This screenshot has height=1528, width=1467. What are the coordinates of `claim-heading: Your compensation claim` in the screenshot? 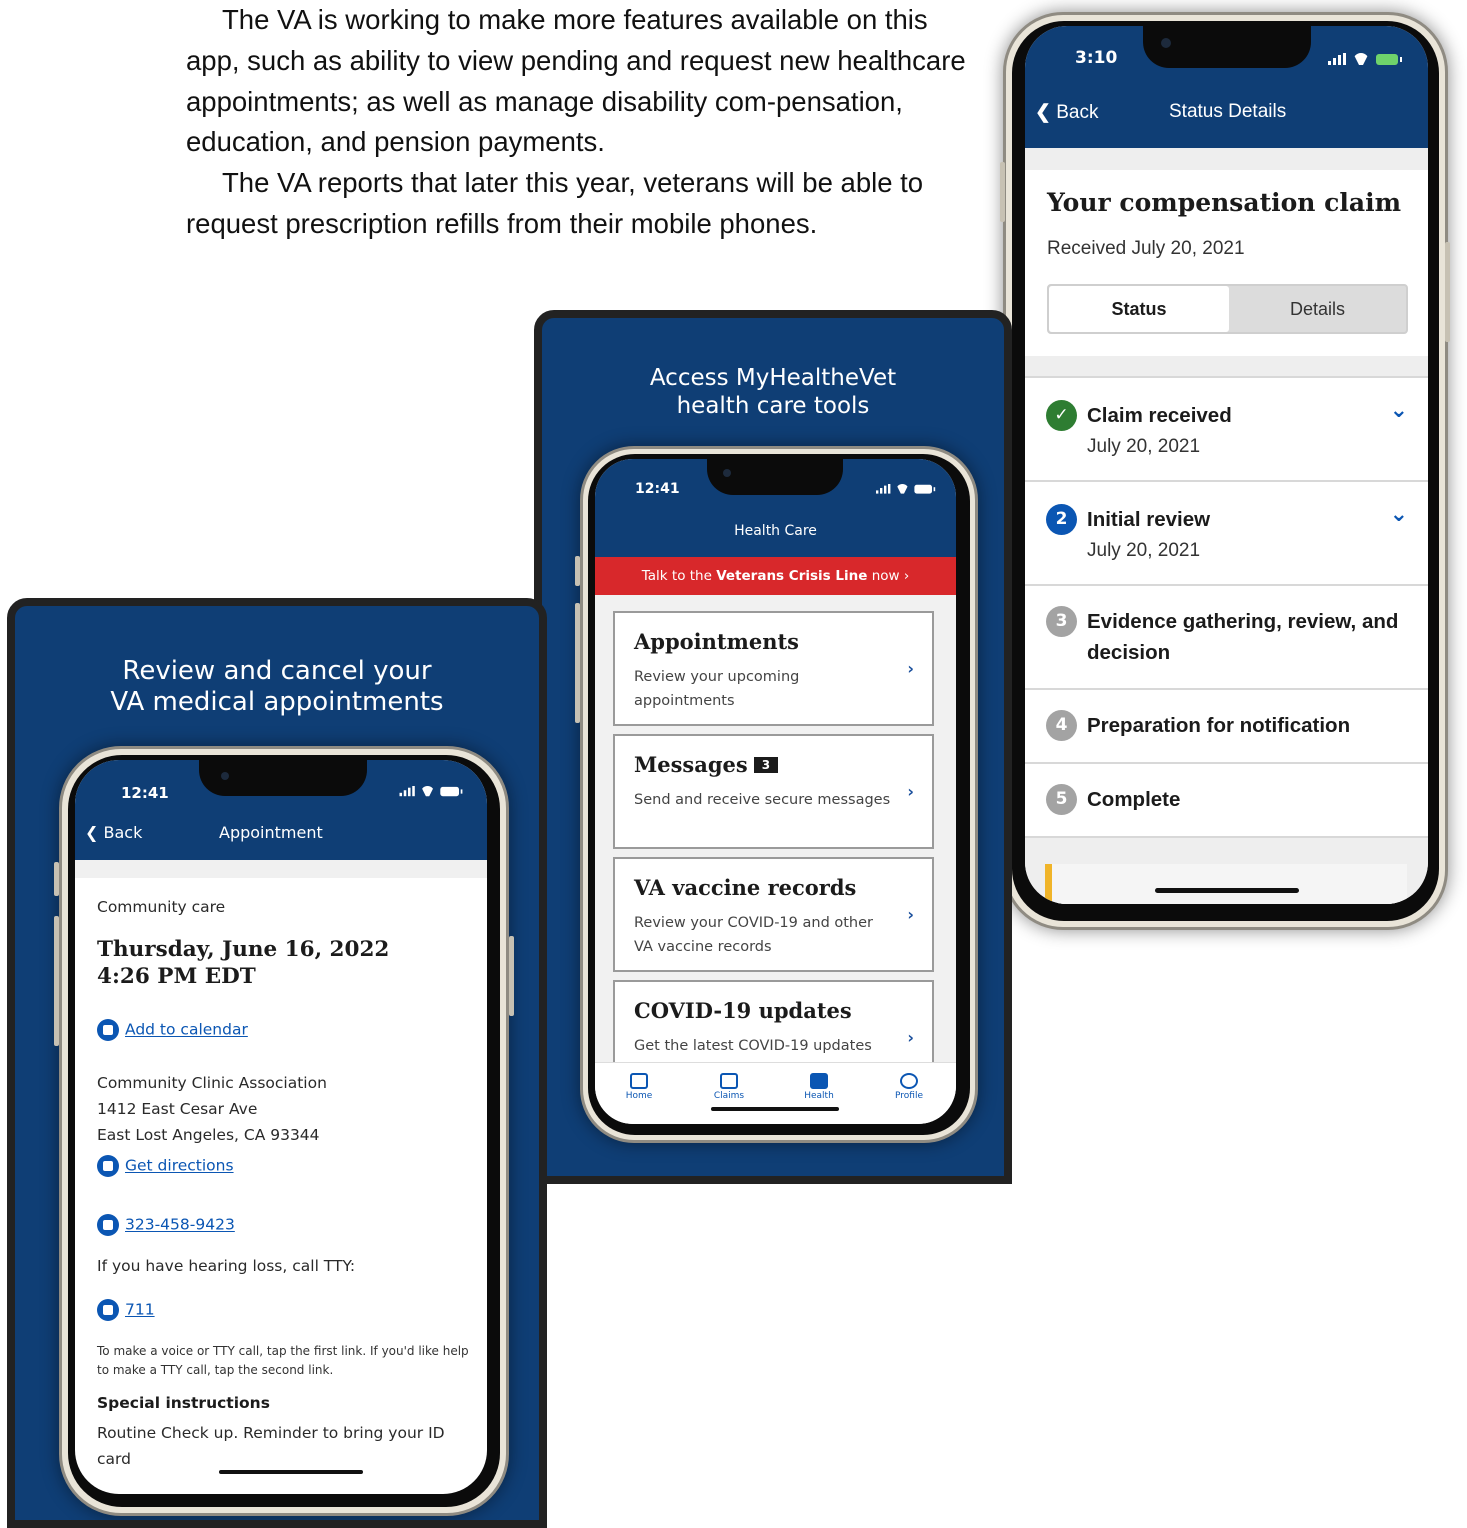 It's located at (1224, 202).